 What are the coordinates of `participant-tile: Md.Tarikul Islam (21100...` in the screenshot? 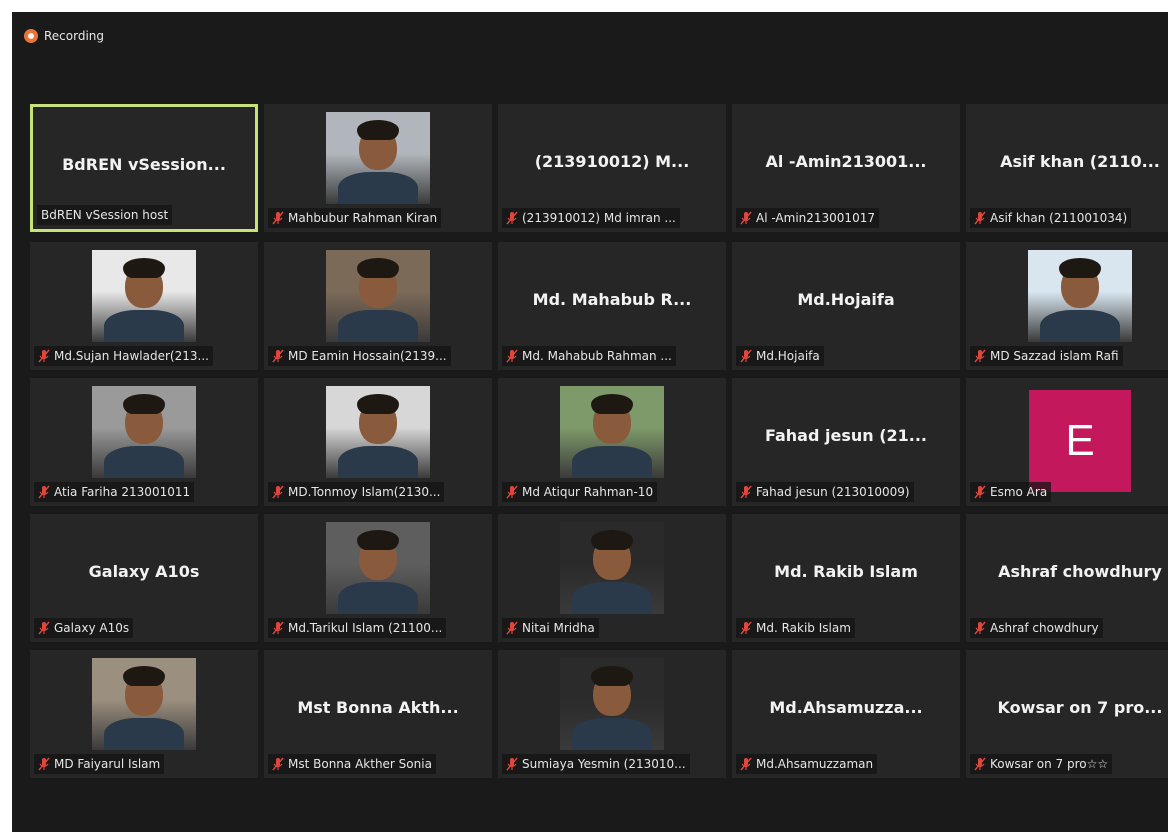 It's located at (378, 578).